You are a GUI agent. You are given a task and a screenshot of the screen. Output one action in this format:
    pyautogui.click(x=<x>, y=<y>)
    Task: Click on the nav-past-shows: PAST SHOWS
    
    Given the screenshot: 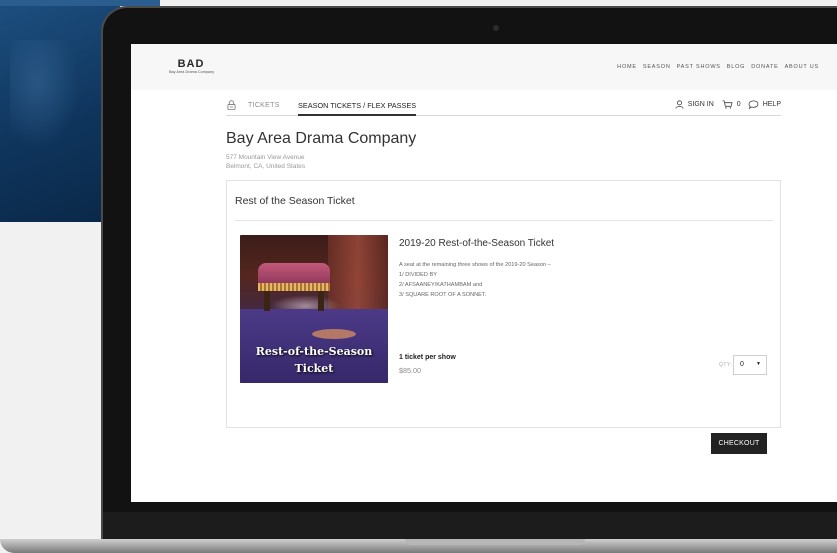 What is the action you would take?
    pyautogui.click(x=699, y=67)
    